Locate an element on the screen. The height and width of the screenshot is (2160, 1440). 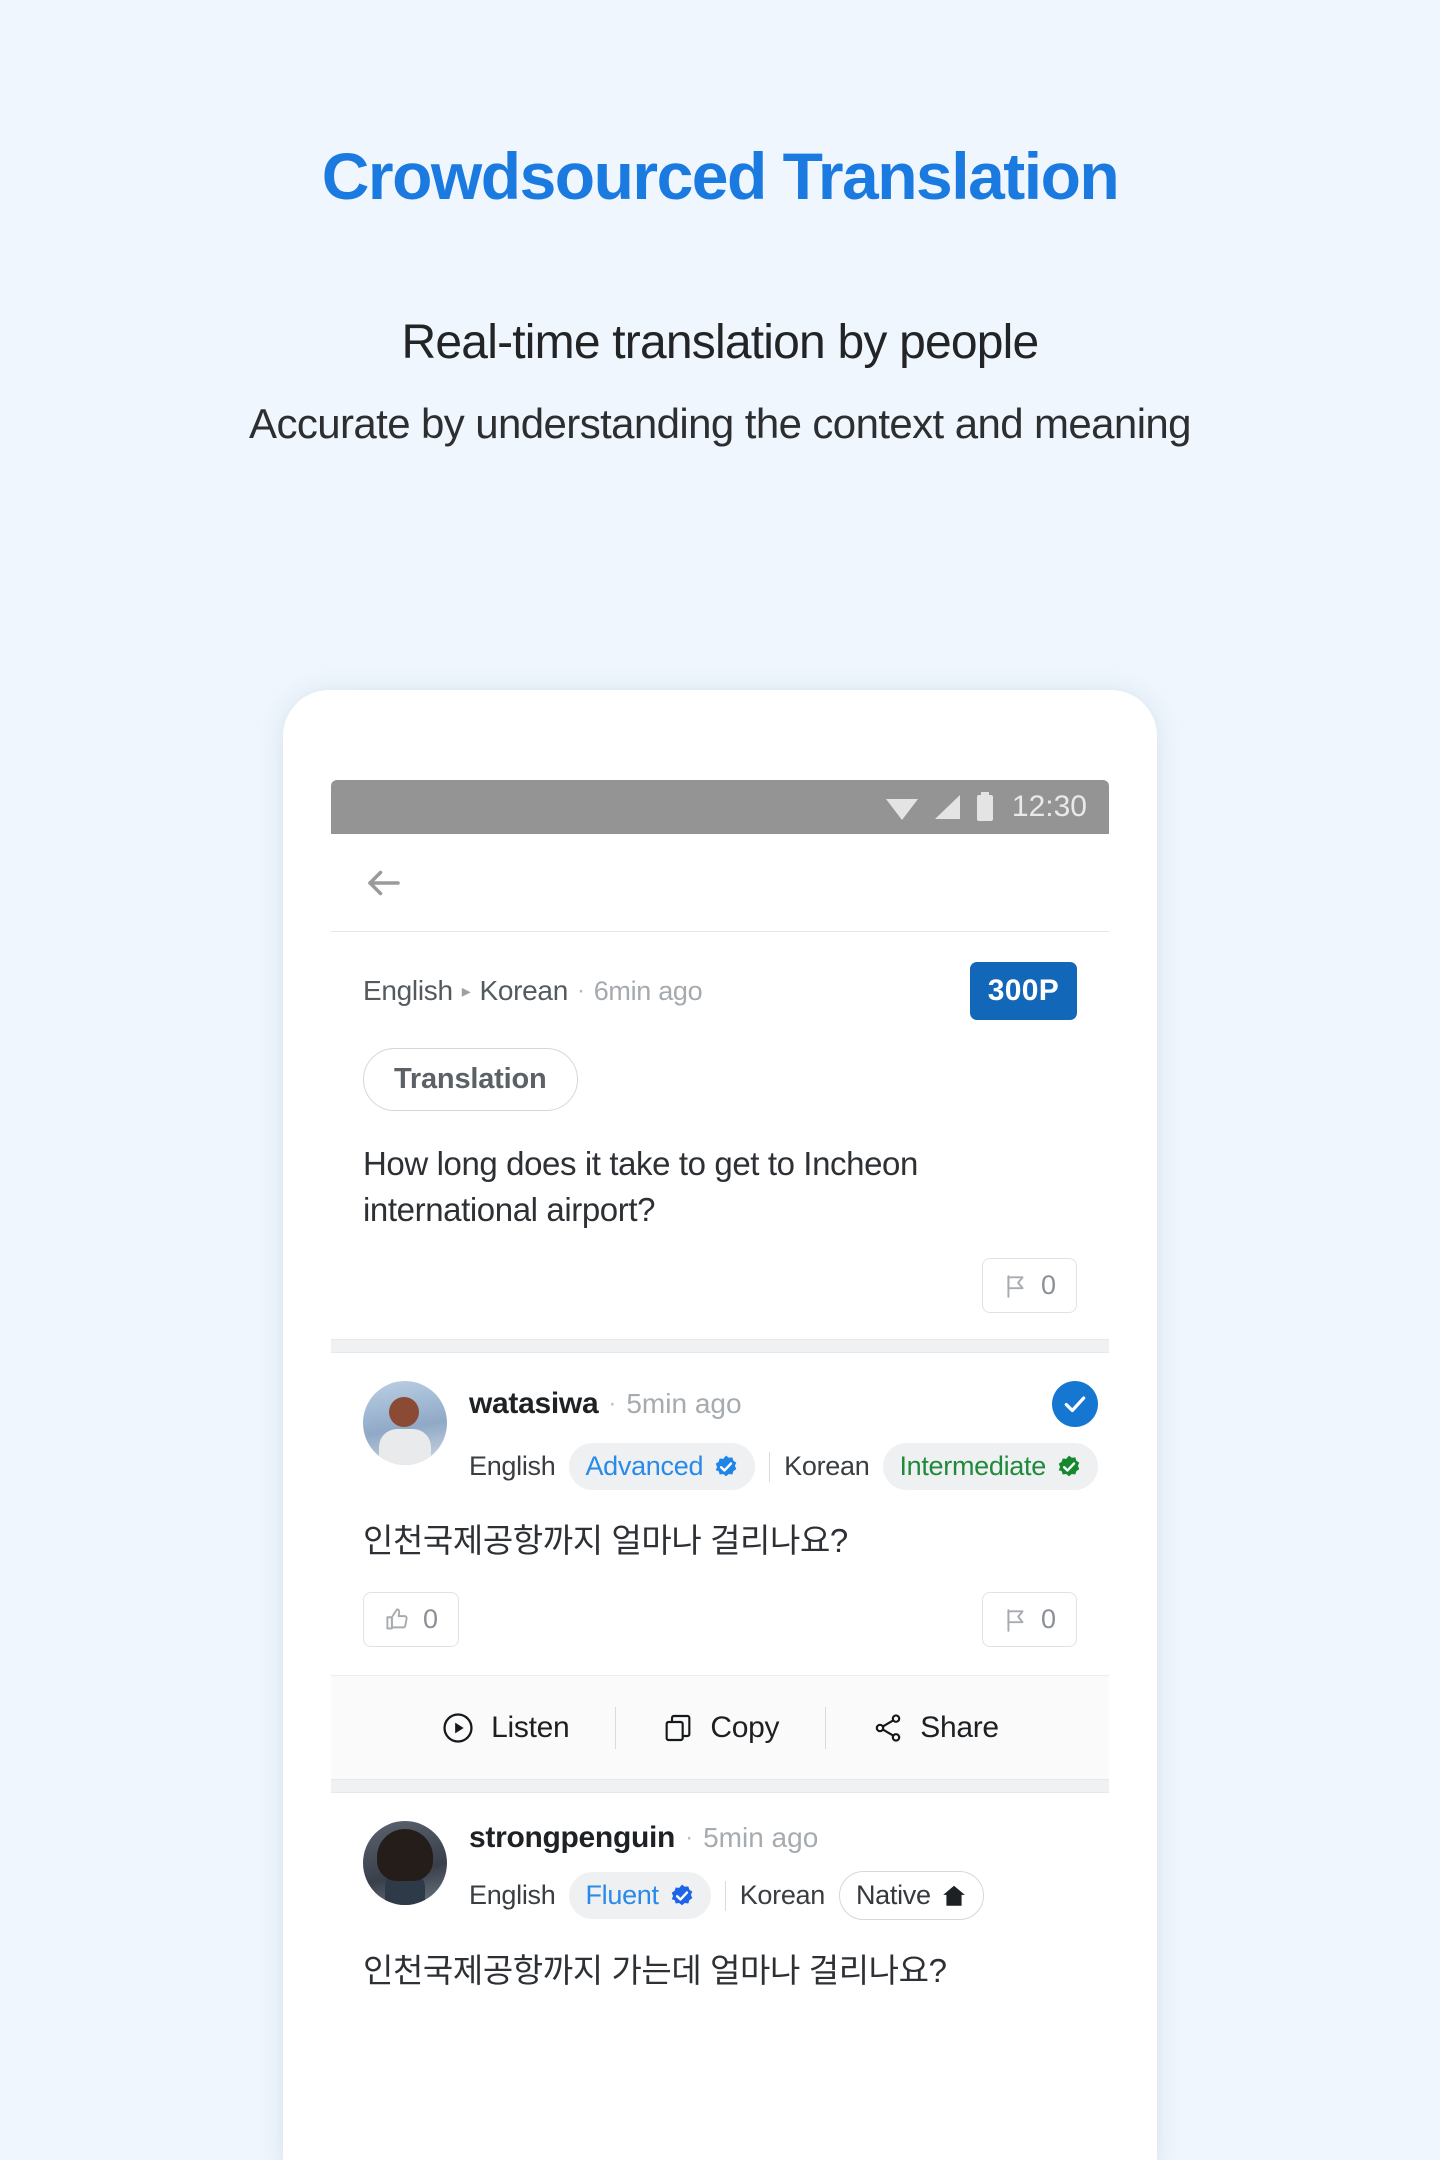
skill-level-badge: Fluent is located at coordinates (640, 1896).